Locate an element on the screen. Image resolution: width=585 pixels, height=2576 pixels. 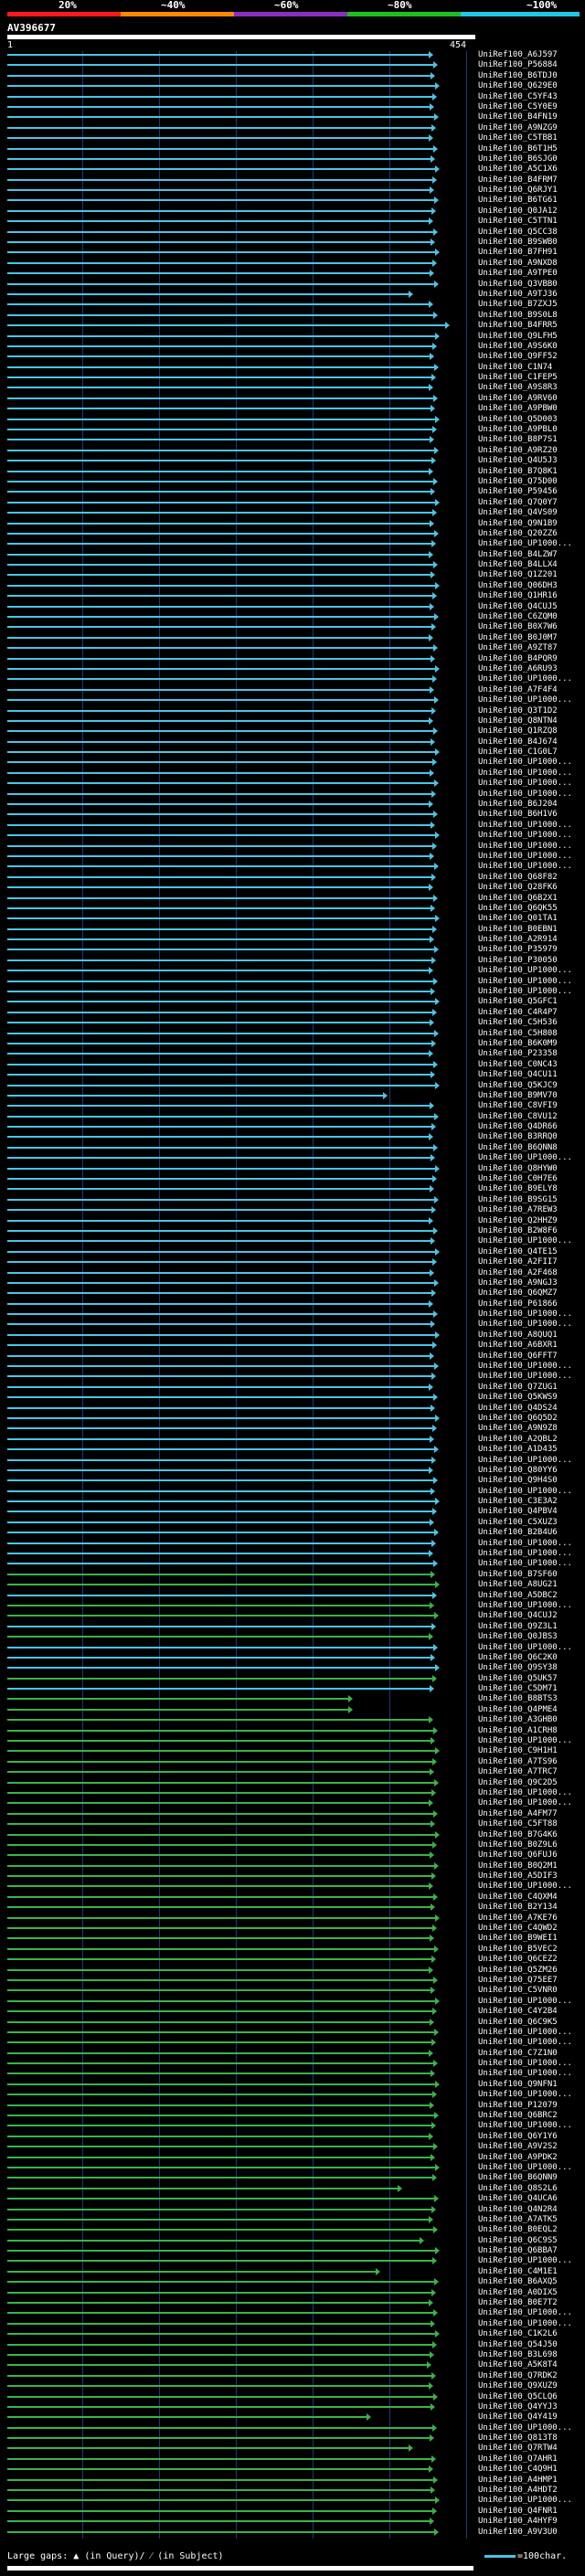
hit-row: UniRef100_B4FRR5 is located at coordinates (293, 326).